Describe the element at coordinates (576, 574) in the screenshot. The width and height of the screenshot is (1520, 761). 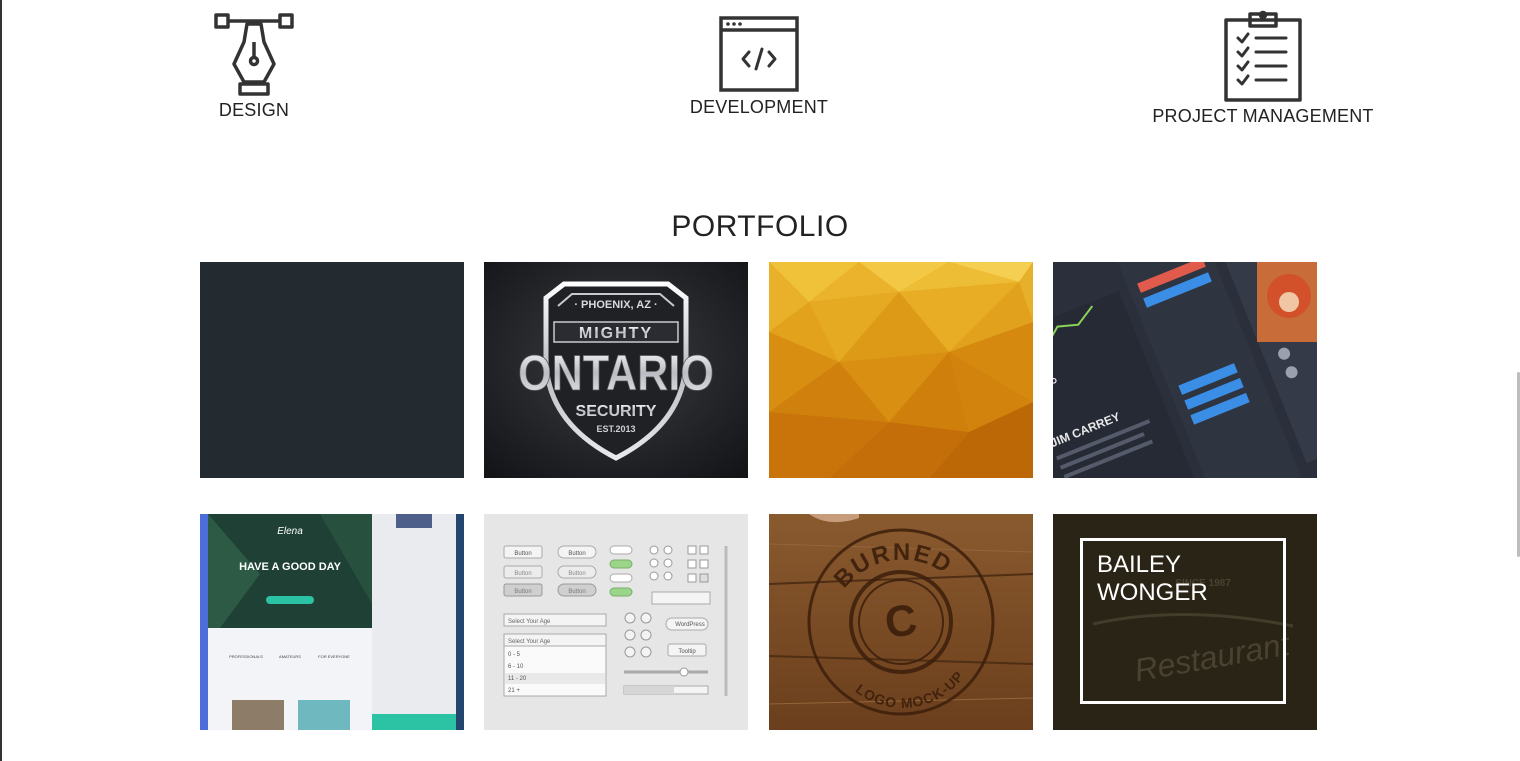
I see `uikit-button-4: Button` at that location.